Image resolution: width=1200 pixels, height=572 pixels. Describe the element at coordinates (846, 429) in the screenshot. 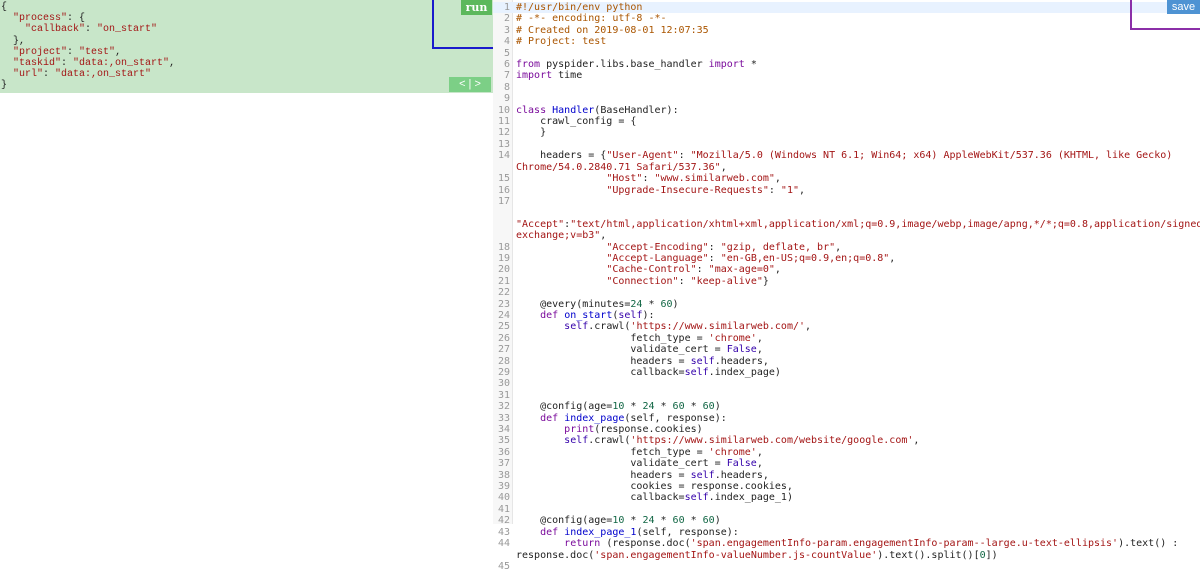

I see `code-line: 34 print(response.cookies)` at that location.